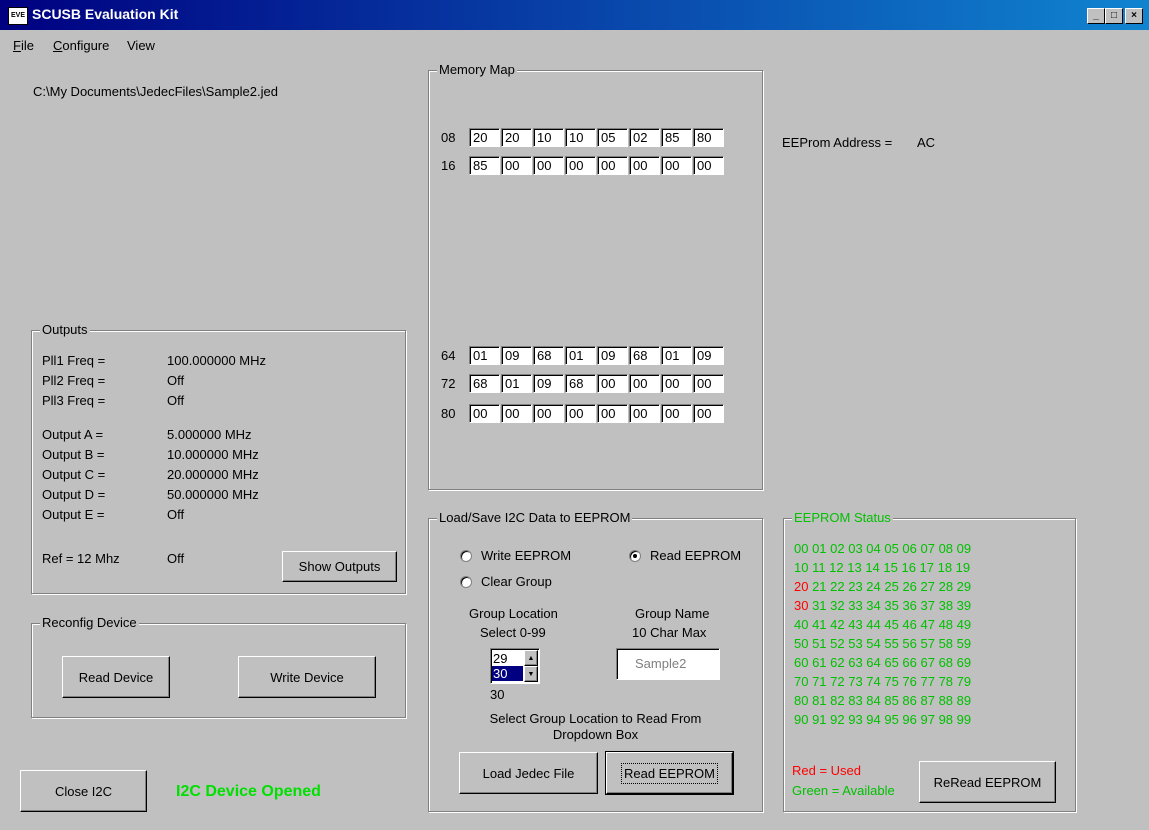  I want to click on memory-row-label: 16, so click(448, 165).